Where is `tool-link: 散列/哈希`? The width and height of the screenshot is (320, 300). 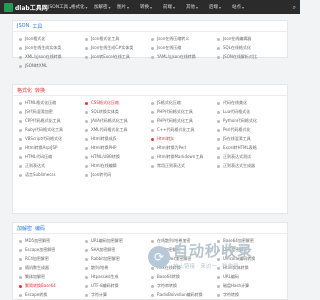 tool-link: 散列/哈希 is located at coordinates (96, 268).